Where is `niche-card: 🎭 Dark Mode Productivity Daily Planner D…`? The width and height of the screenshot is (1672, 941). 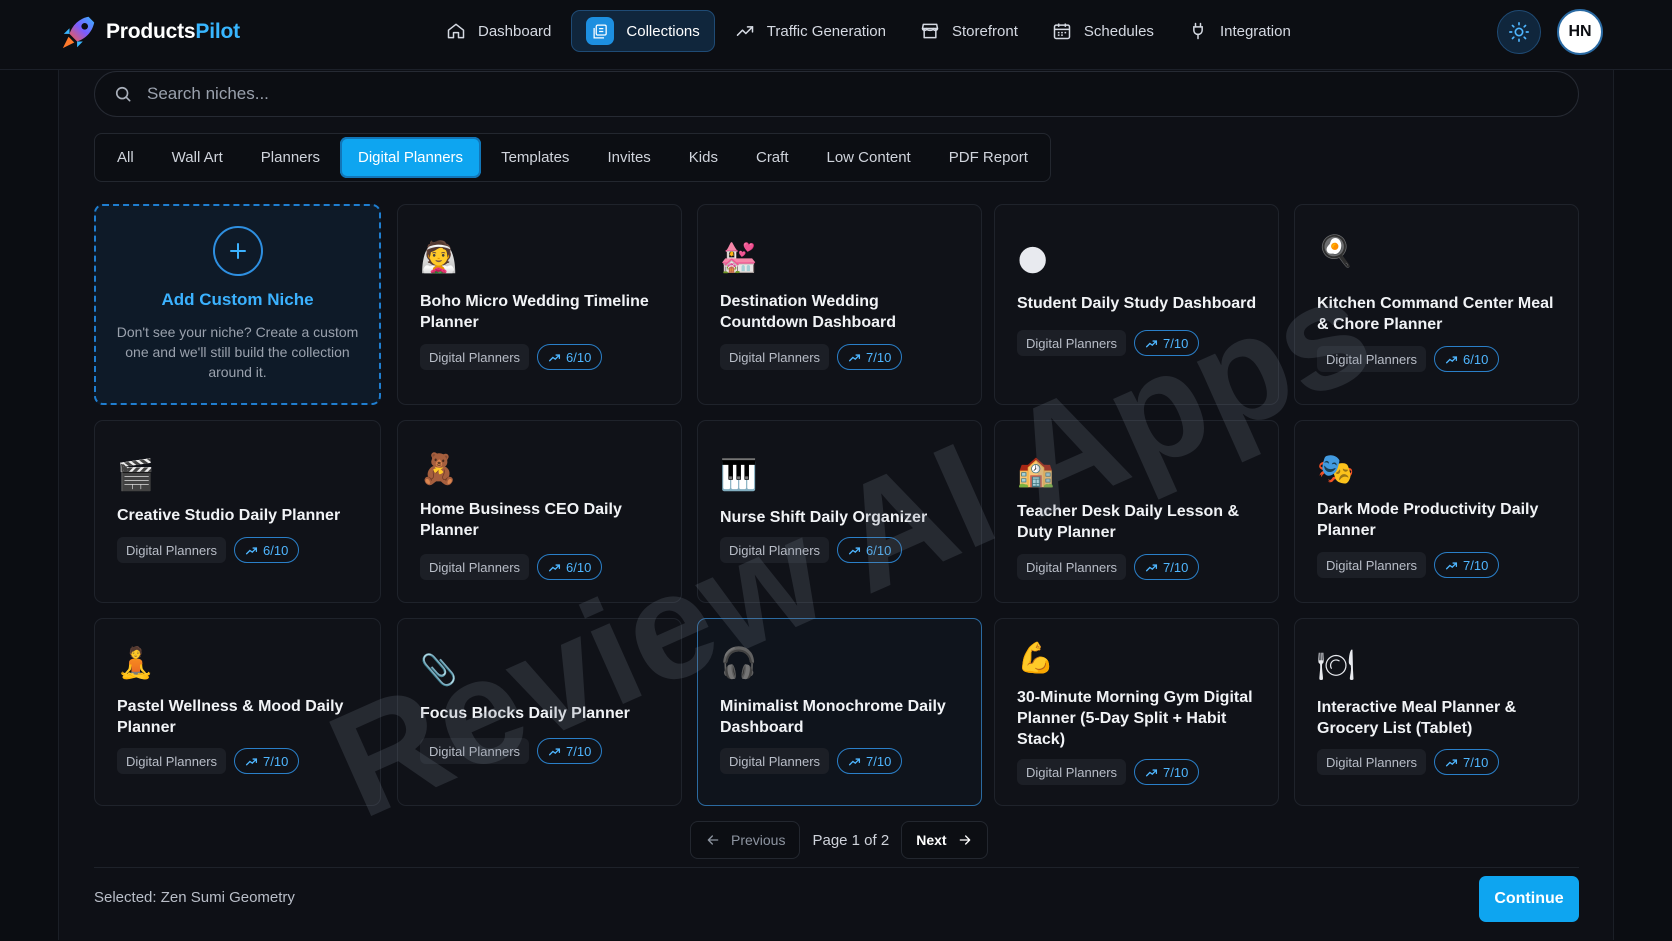 niche-card: 🎭 Dark Mode Productivity Daily Planner D… is located at coordinates (1436, 511).